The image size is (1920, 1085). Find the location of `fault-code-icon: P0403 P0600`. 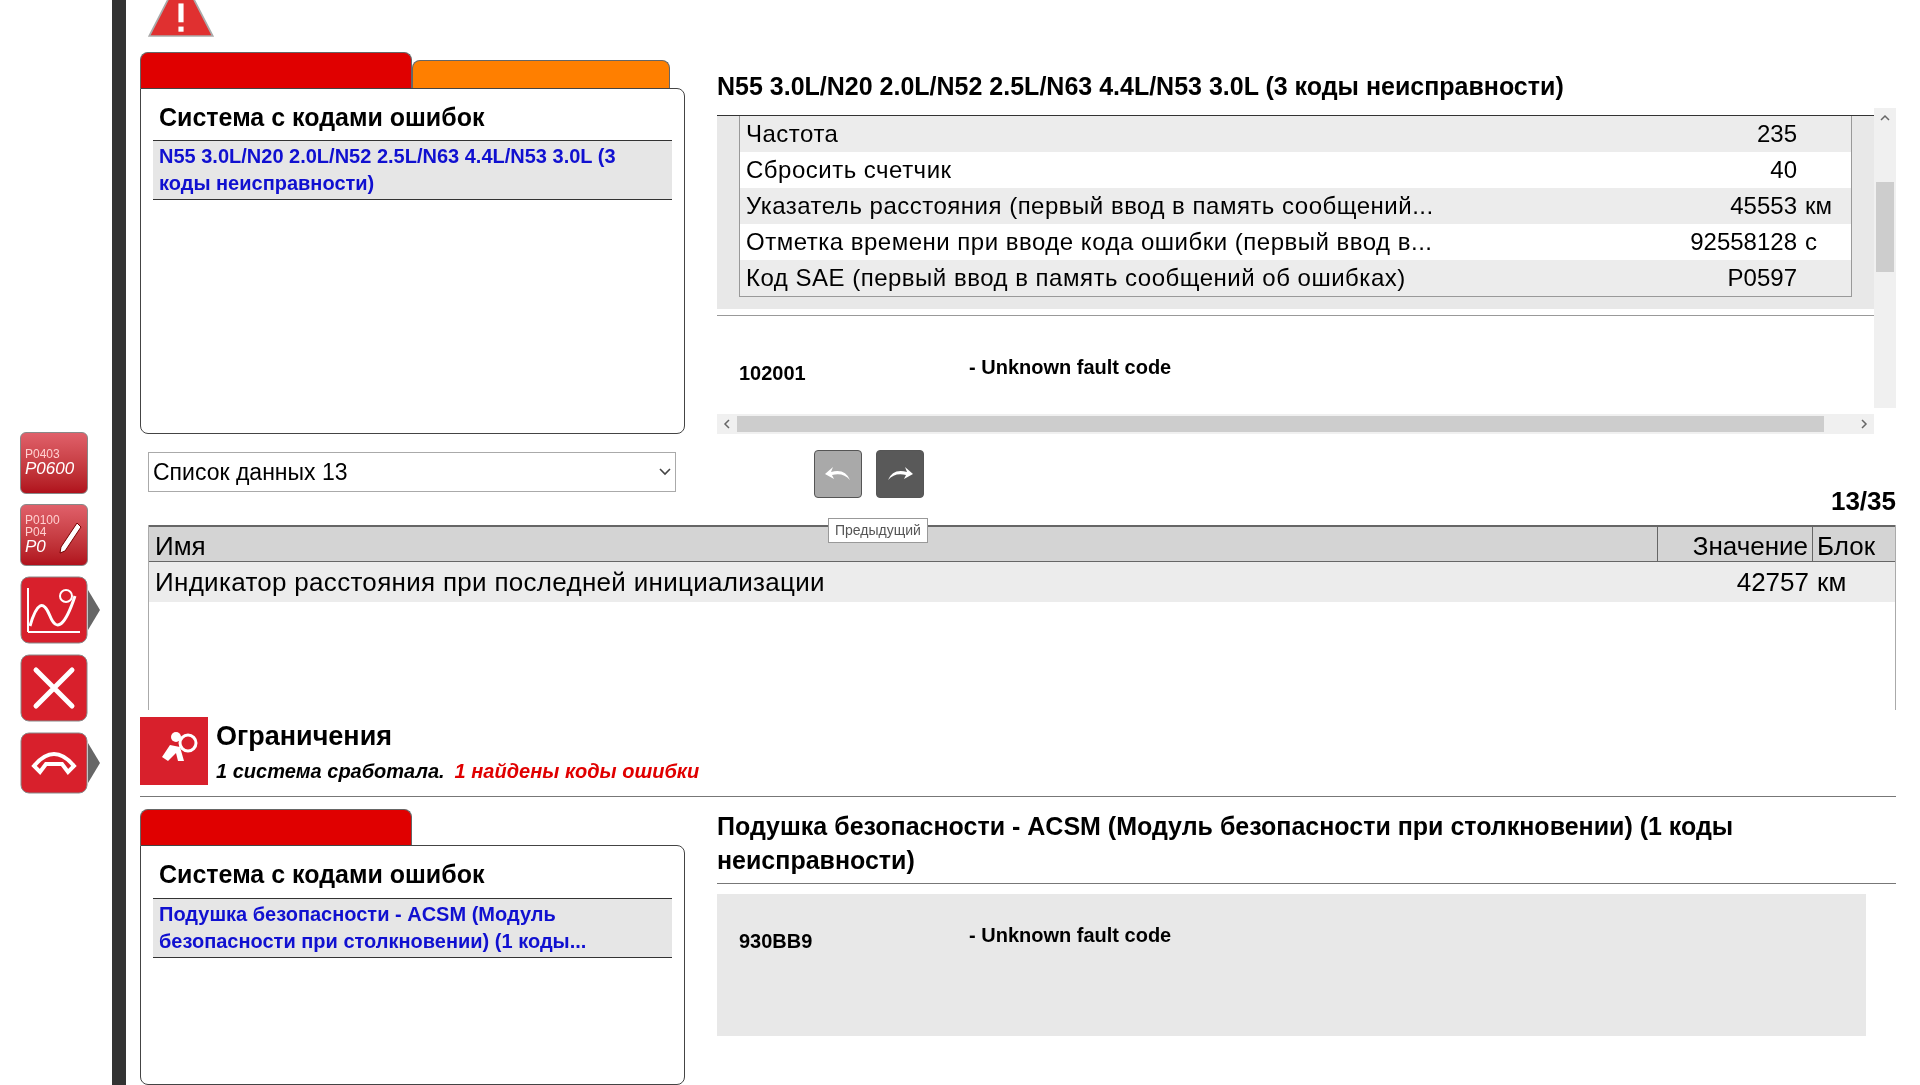

fault-code-icon: P0403 P0600 is located at coordinates (54, 463).